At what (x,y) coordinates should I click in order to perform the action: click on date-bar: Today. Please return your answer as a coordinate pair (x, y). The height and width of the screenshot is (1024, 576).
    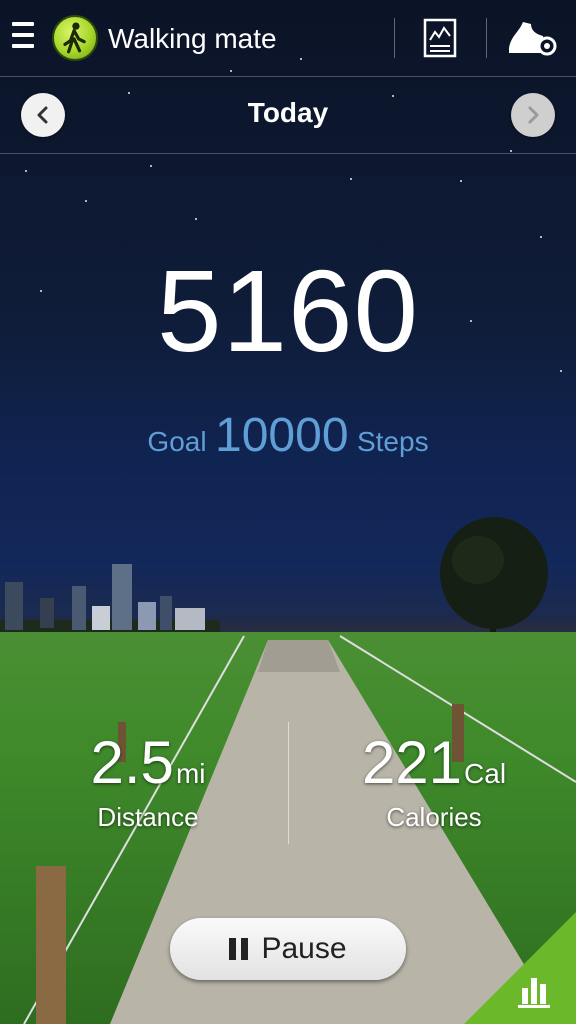
    Looking at the image, I should click on (288, 115).